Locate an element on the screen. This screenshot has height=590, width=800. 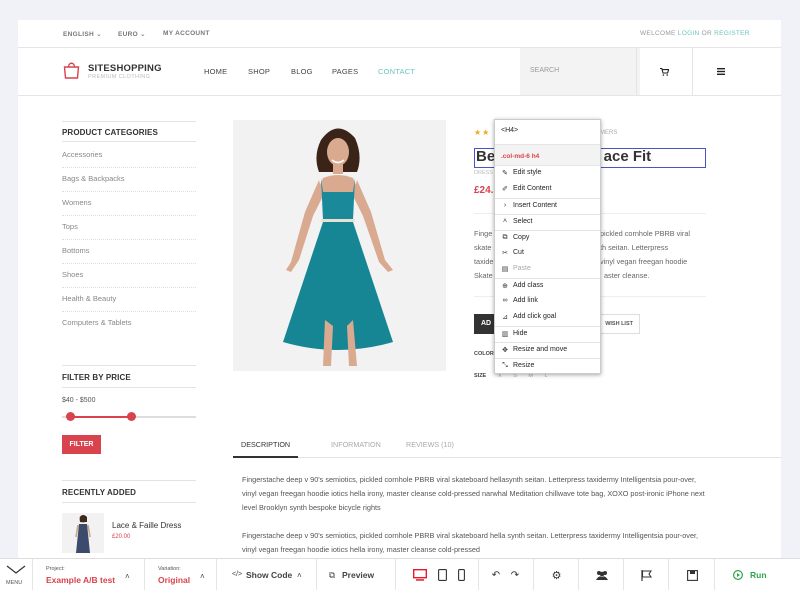
price-slider-max-handle is located at coordinates (132, 416).